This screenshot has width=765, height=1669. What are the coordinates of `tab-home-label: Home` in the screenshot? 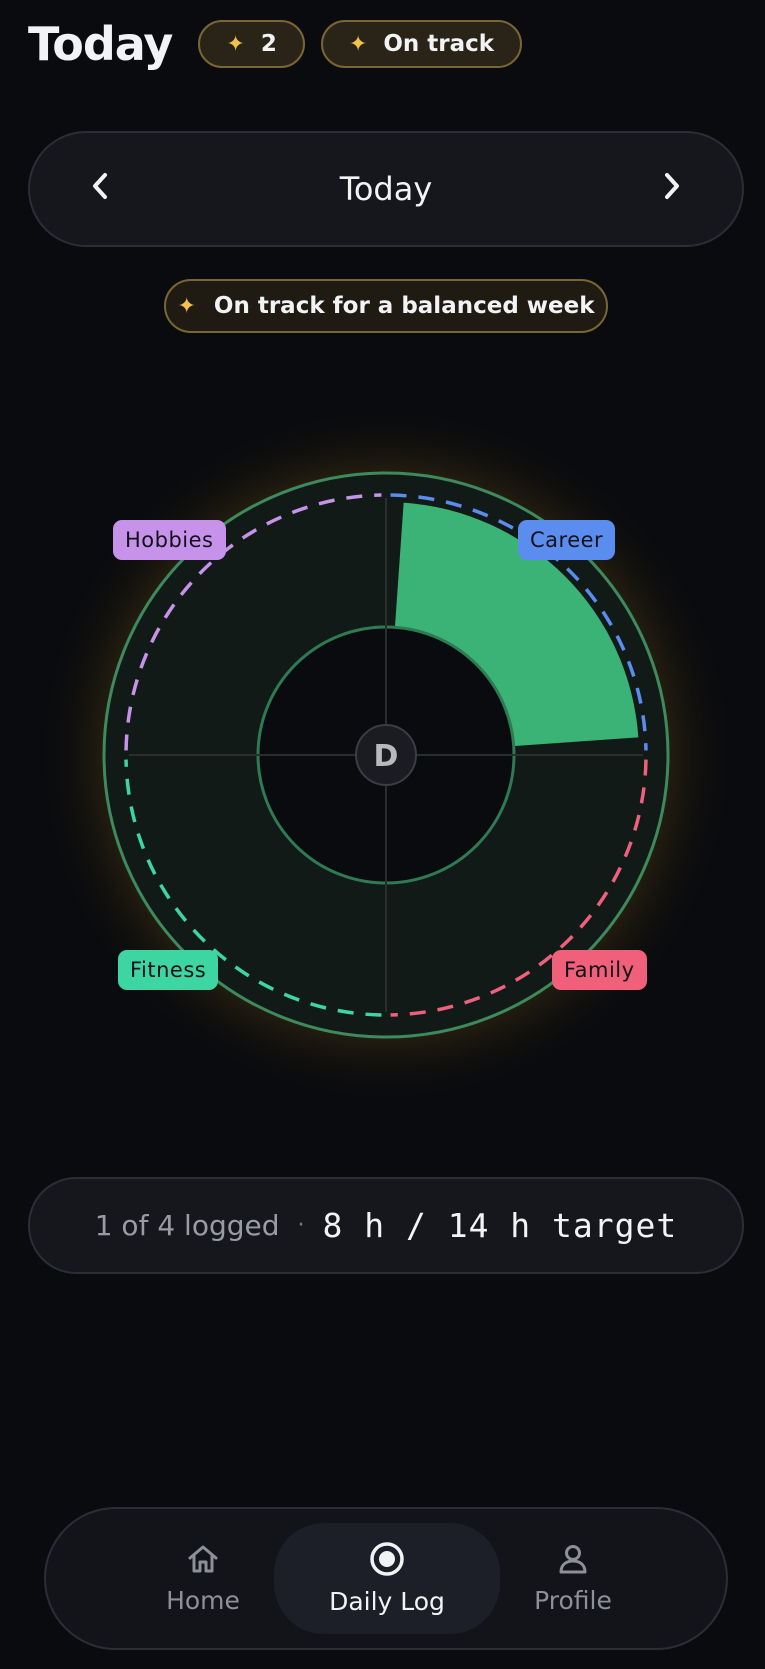 It's located at (203, 1600).